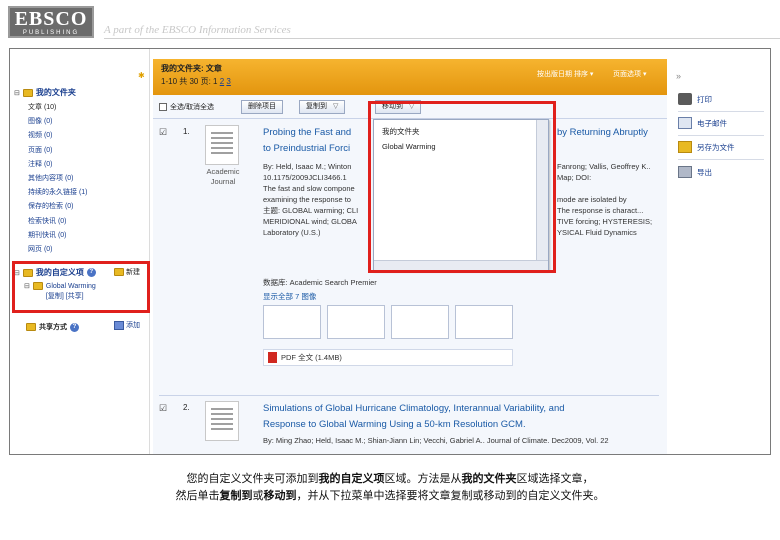 The height and width of the screenshot is (540, 780). Describe the element at coordinates (74, 327) in the screenshot. I see `help-icon: ?` at that location.